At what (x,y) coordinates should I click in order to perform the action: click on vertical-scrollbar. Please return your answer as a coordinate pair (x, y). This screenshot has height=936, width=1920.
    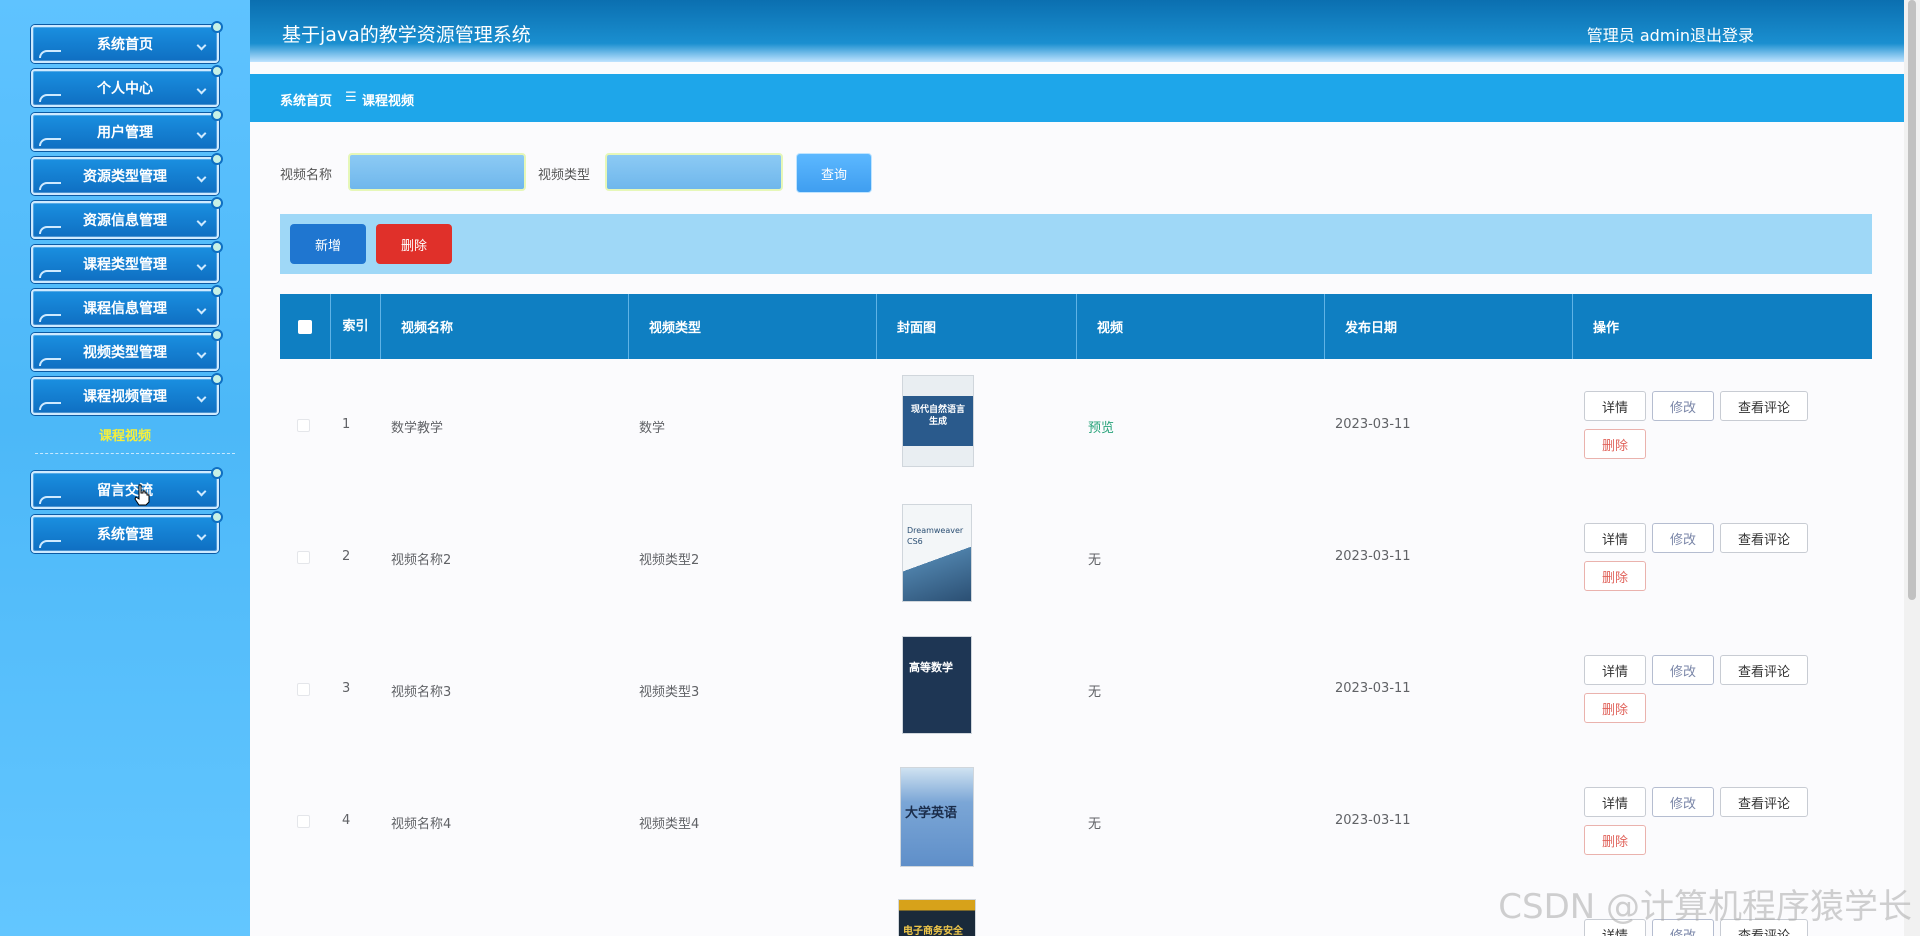
    Looking at the image, I should click on (1912, 468).